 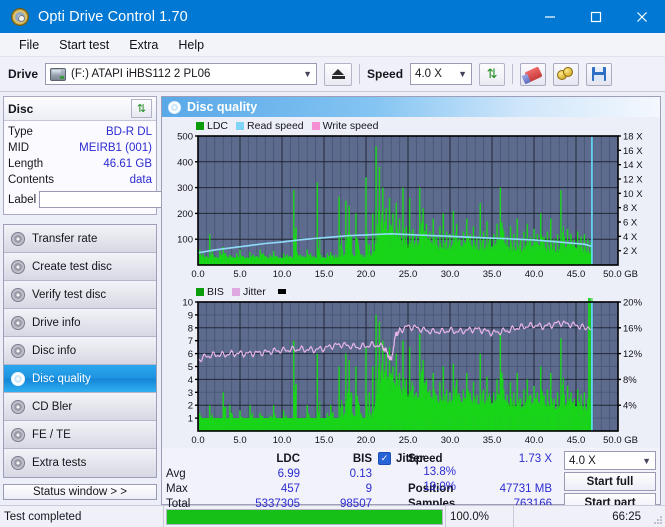 What do you see at coordinates (22, 199) in the screenshot?
I see `disc-label-key: Label` at bounding box center [22, 199].